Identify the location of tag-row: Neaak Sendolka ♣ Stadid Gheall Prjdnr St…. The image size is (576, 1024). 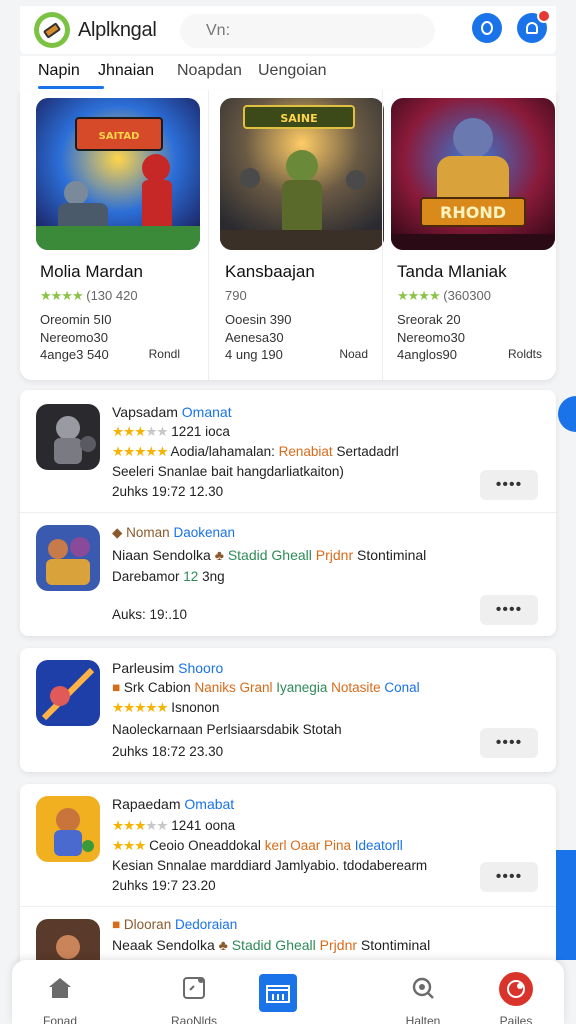
(271, 945).